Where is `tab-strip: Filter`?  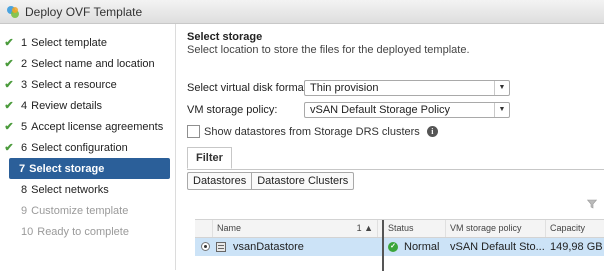 tab-strip: Filter is located at coordinates (395, 157).